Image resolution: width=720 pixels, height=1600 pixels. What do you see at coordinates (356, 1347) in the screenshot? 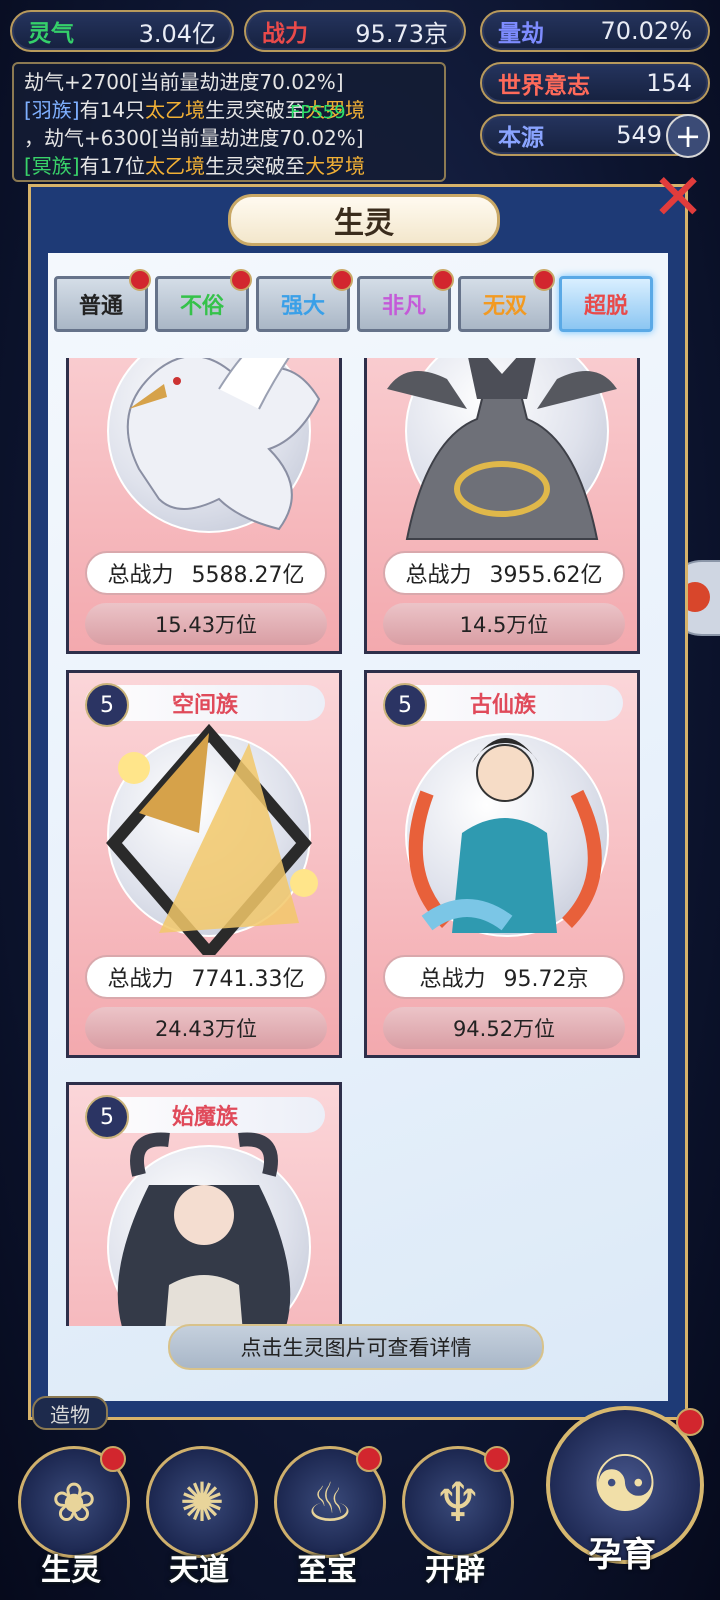
I see `tap-hint-label: 点击生灵图片可查看详情` at bounding box center [356, 1347].